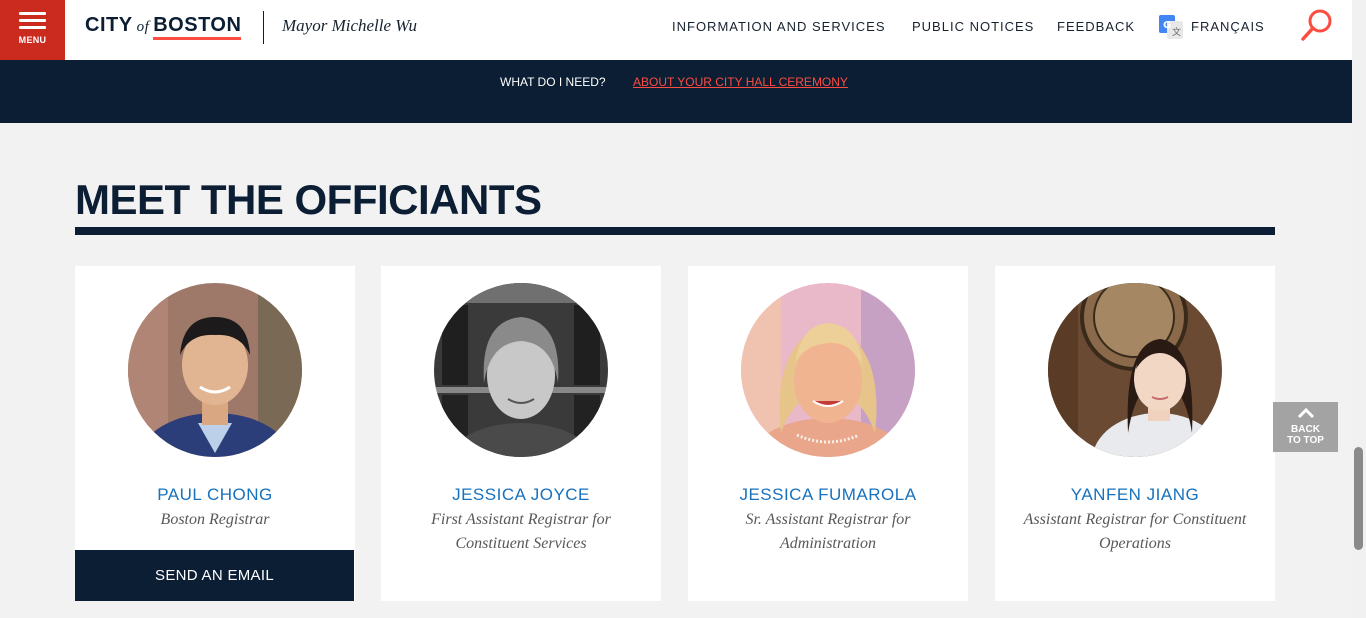  Describe the element at coordinates (553, 82) in the screenshot. I see `subnav-what-do-i-need: WHAT DO I NEED?` at that location.